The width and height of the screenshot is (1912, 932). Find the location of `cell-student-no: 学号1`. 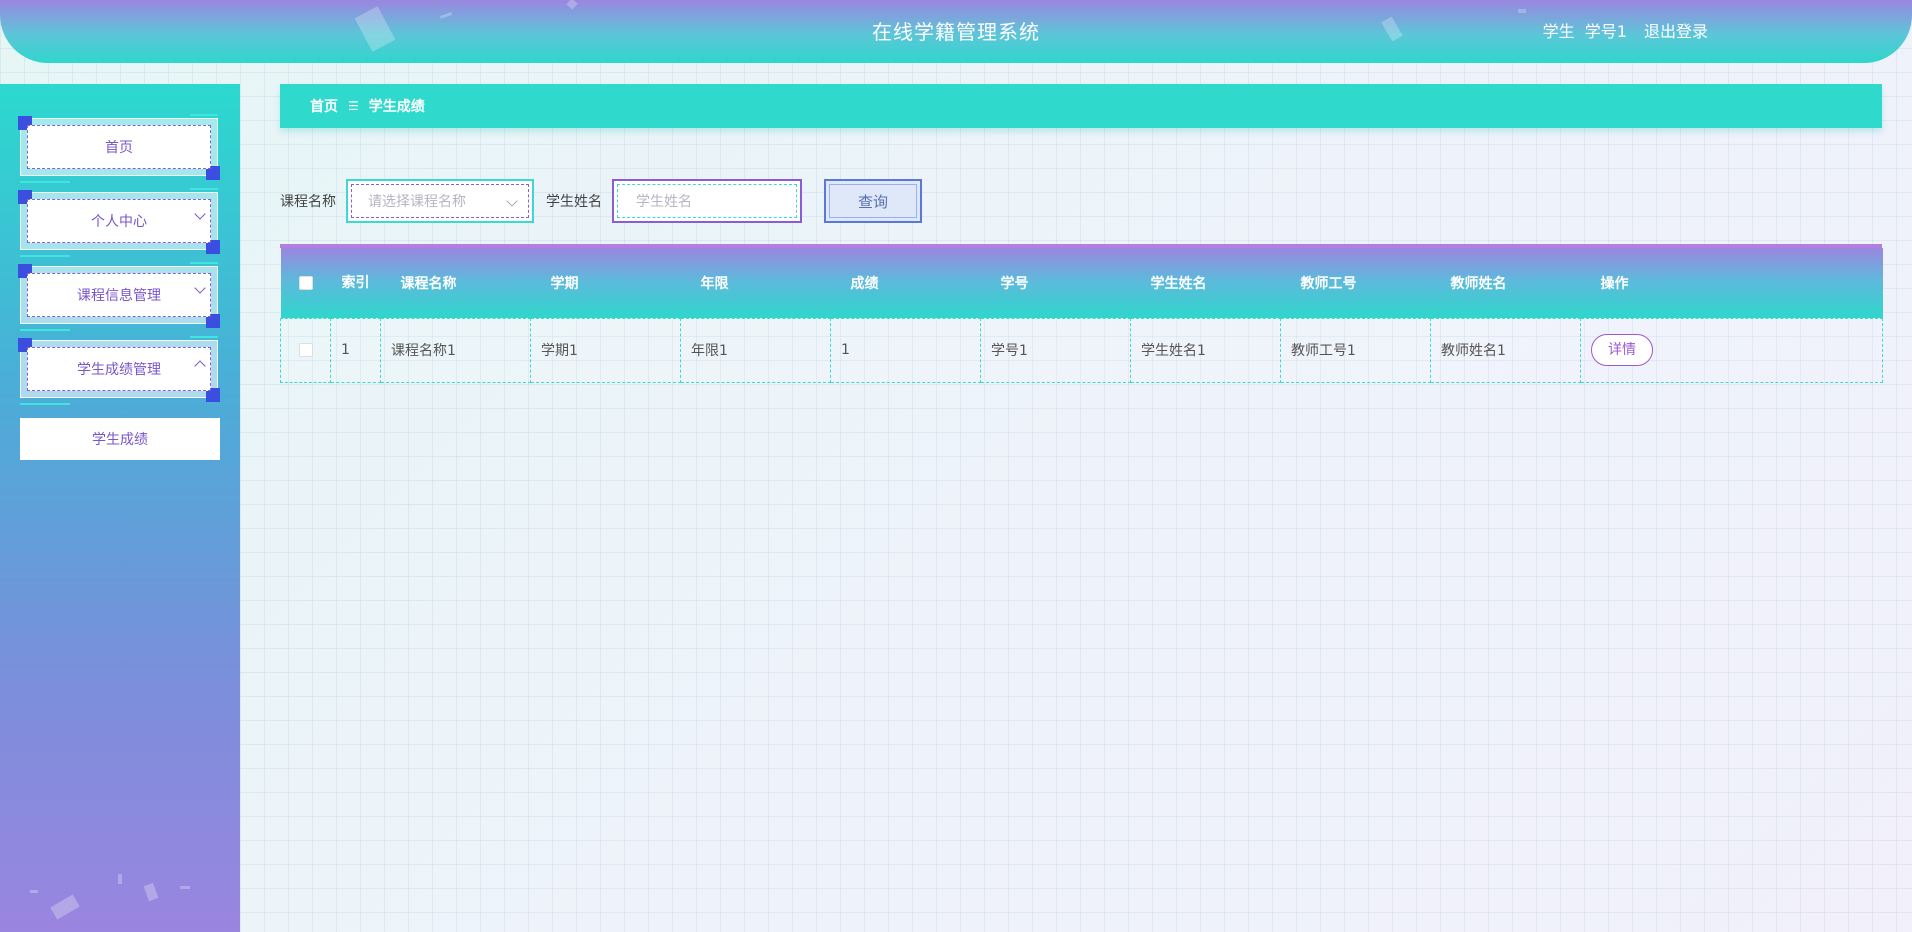

cell-student-no: 学号1 is located at coordinates (1055, 350).